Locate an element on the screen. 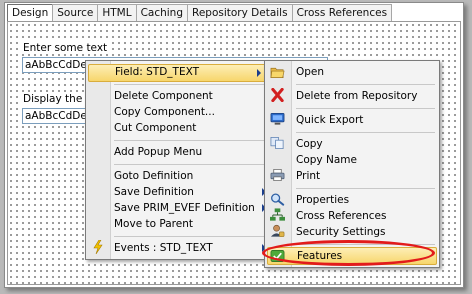 The width and height of the screenshot is (472, 294). menu-item-cut-component: Cut Component is located at coordinates (155, 128).